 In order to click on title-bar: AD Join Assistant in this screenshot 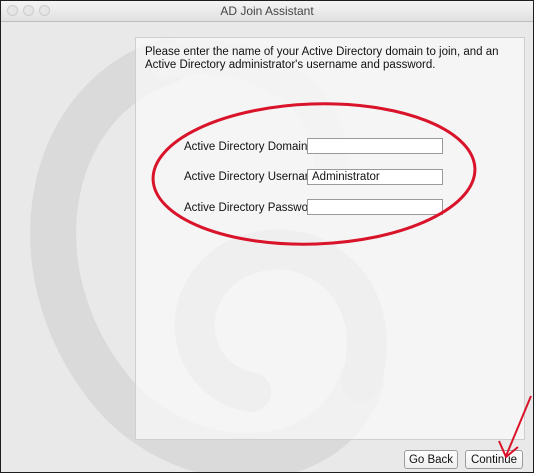, I will do `click(267, 11)`.